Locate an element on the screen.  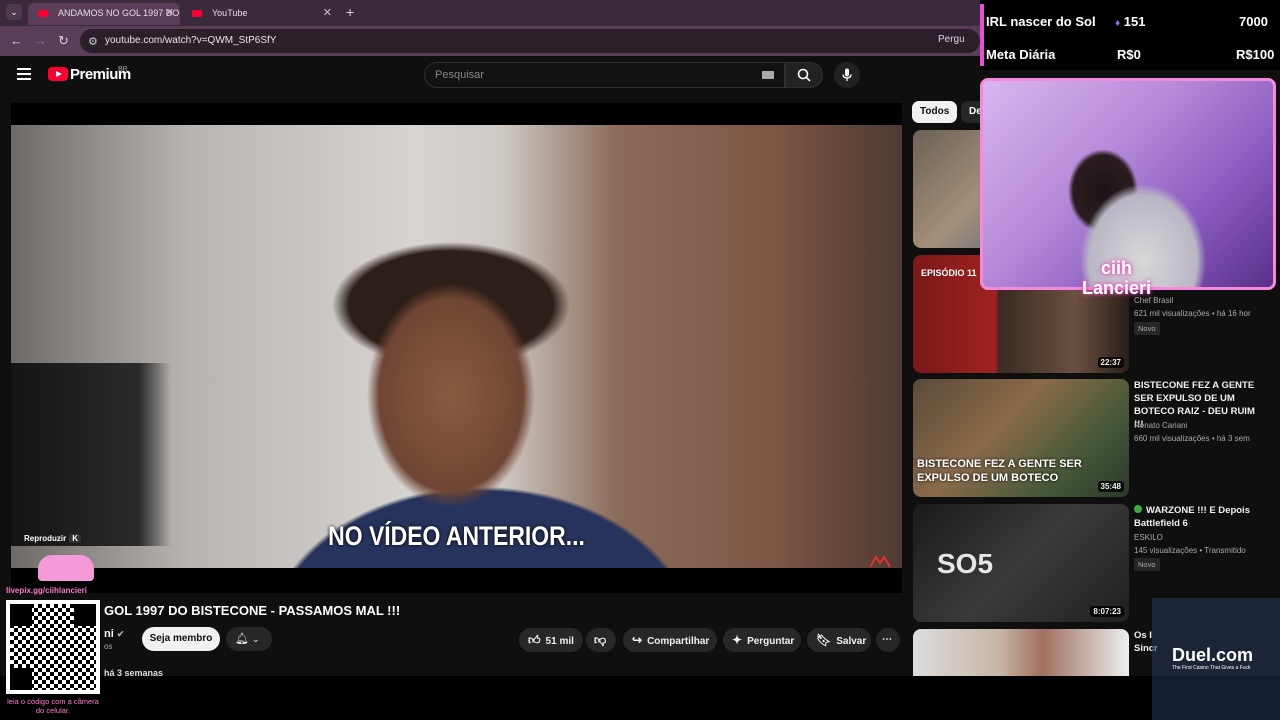
related-meta: 145 visualizações • Transmitido is located at coordinates (1190, 550).